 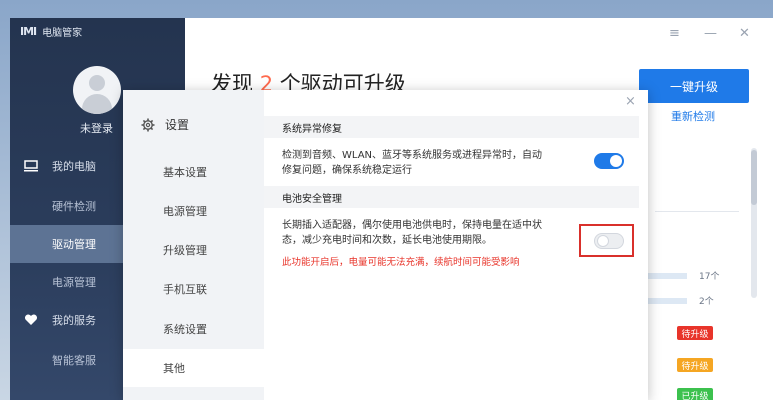 I want to click on settings-menu-other: 其他, so click(x=193, y=368).